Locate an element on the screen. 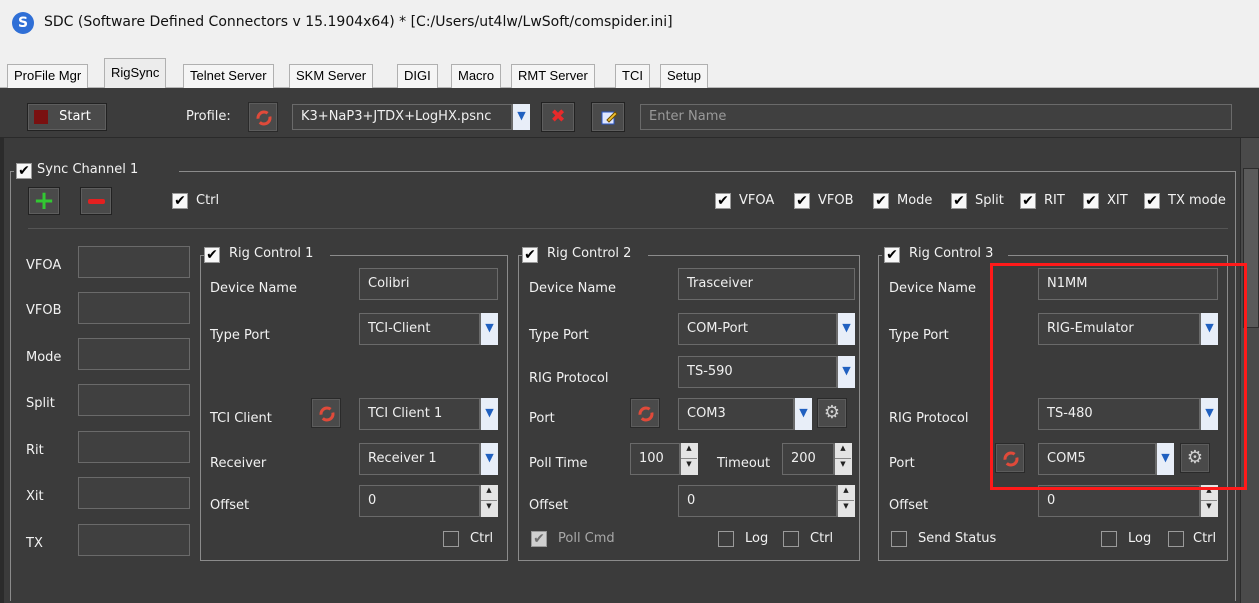 This screenshot has height=603, width=1259. edit-profile-button is located at coordinates (608, 117).